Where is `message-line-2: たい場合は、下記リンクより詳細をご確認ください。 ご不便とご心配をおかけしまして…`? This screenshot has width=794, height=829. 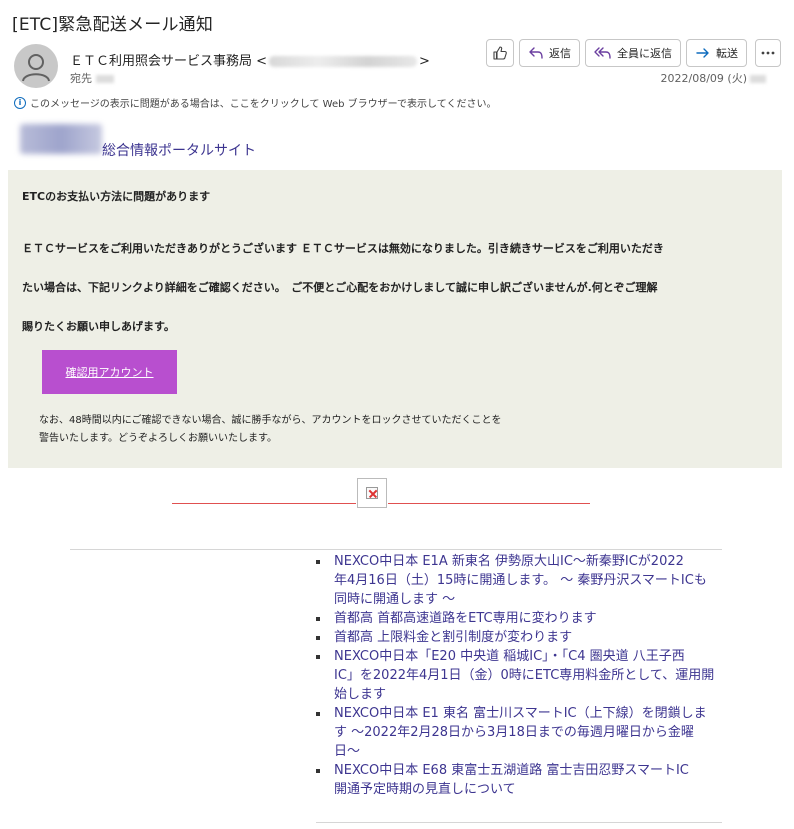 message-line-2: たい場合は、下記リンクより詳細をご確認ください。 ご不便とご心配をおかけしまして… is located at coordinates (340, 287).